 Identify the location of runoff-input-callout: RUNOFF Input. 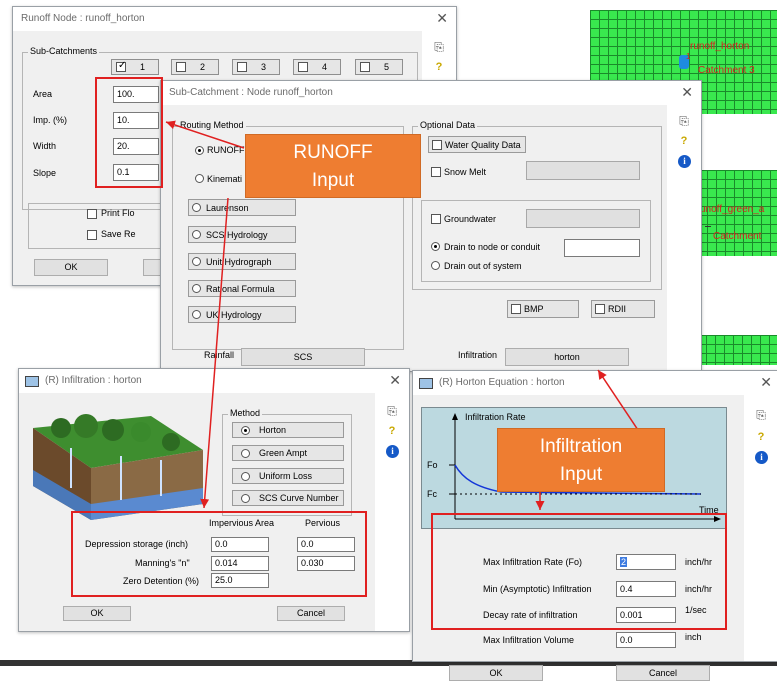
(333, 166).